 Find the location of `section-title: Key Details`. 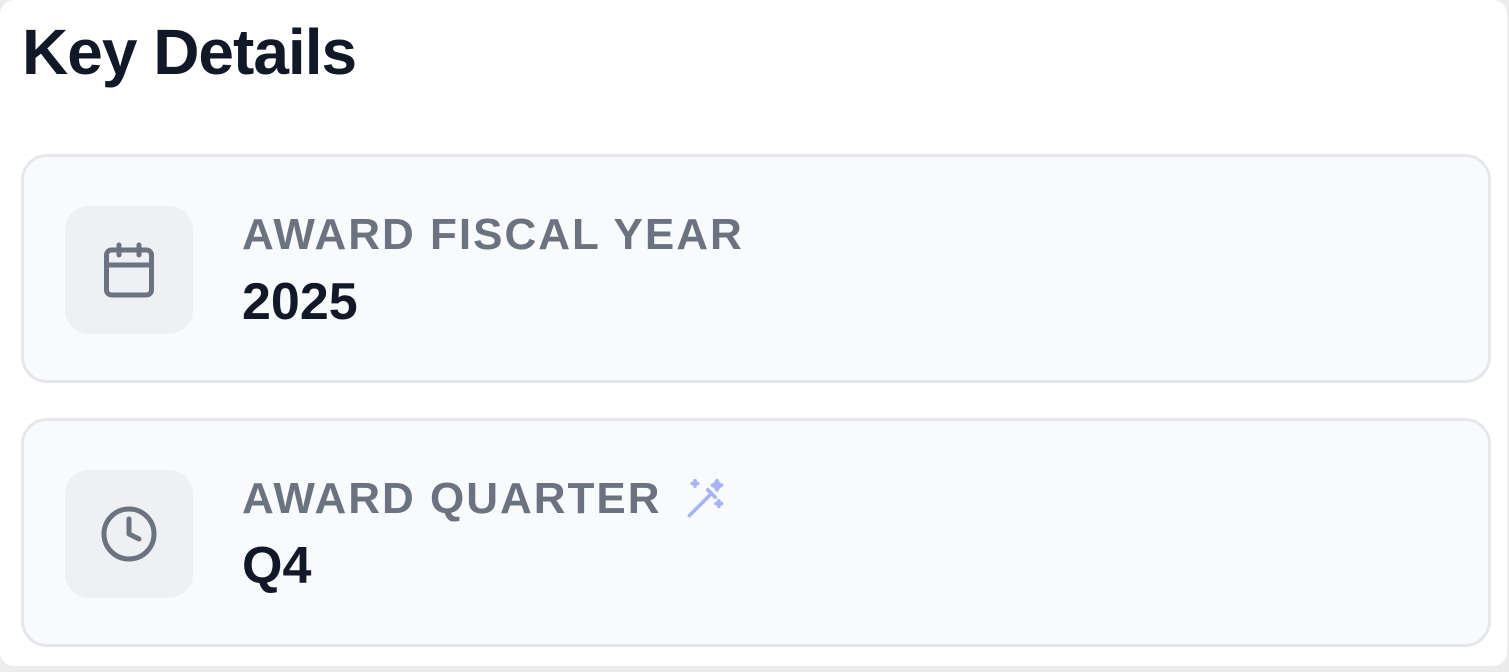

section-title: Key Details is located at coordinates (189, 52).